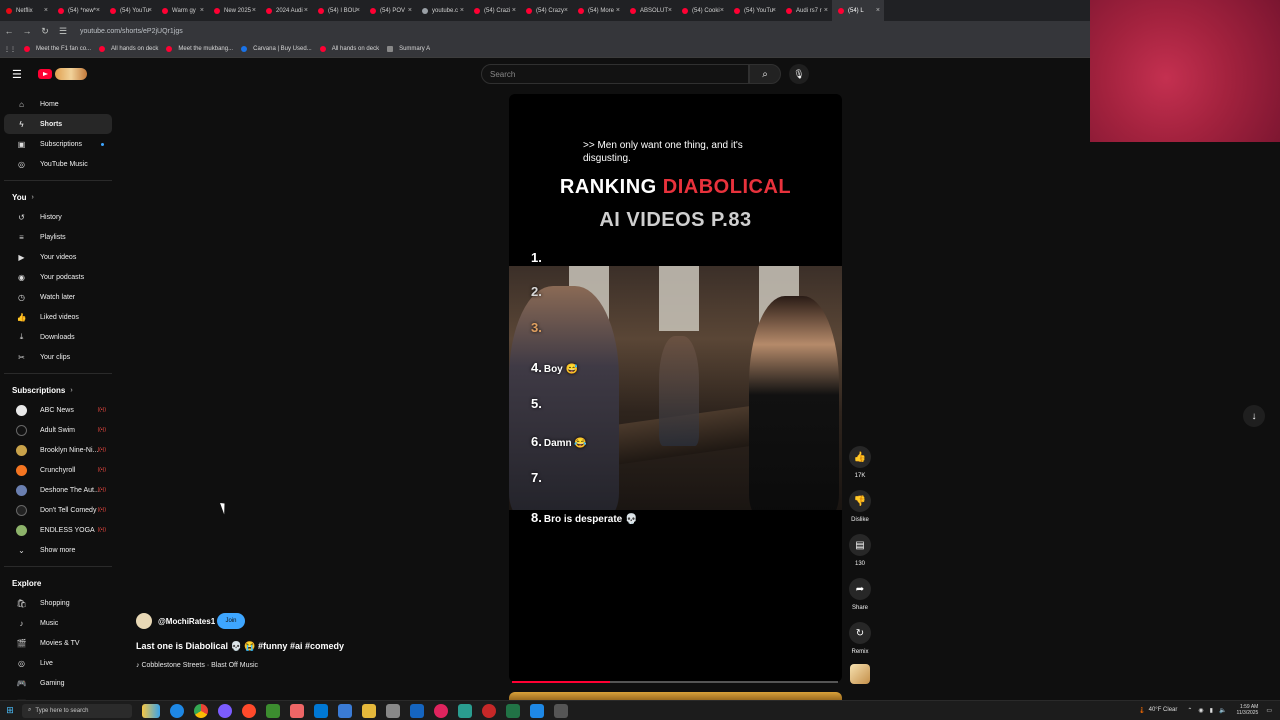 The width and height of the screenshot is (1280, 720). I want to click on sidebar-item-your-podcasts: ◉ Your podcasts, so click(58, 277).